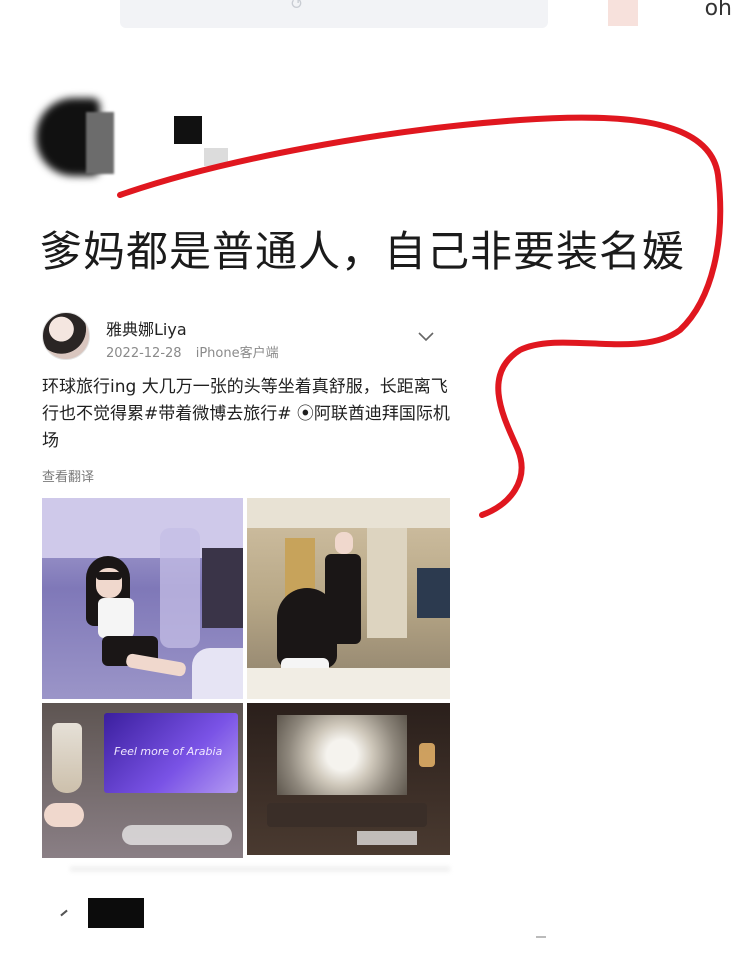 The height and width of the screenshot is (976, 732). Describe the element at coordinates (146, 328) in the screenshot. I see `author-name: 雅典娜Liya` at that location.